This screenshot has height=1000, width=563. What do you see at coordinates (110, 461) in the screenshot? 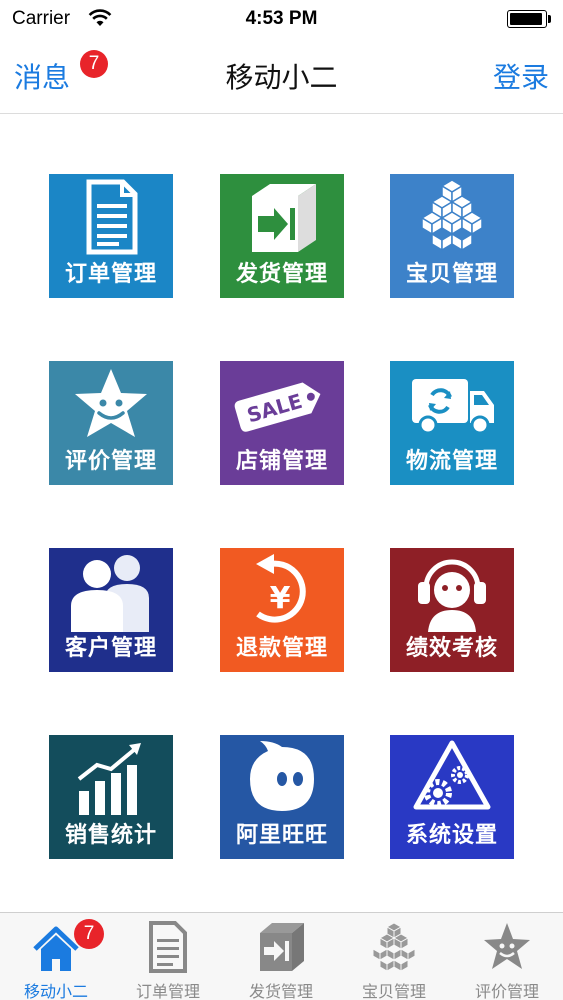
I see `tile-label: 评价管理` at bounding box center [110, 461].